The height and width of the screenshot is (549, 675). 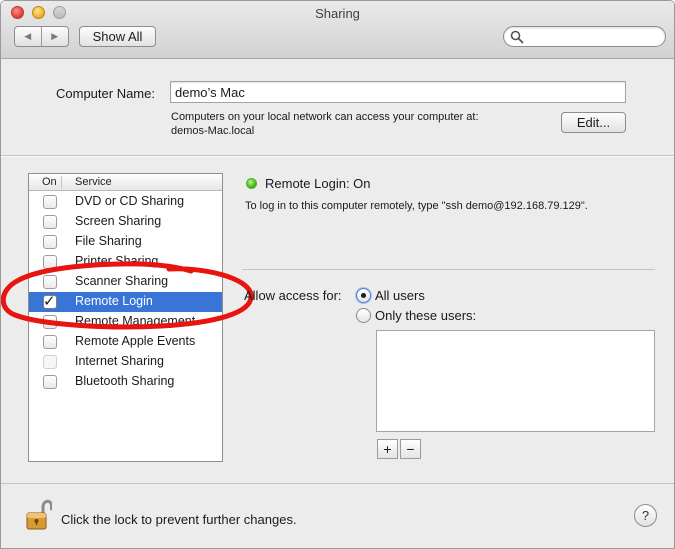 I want to click on service-row: Remote Apple Events, so click(x=125, y=342).